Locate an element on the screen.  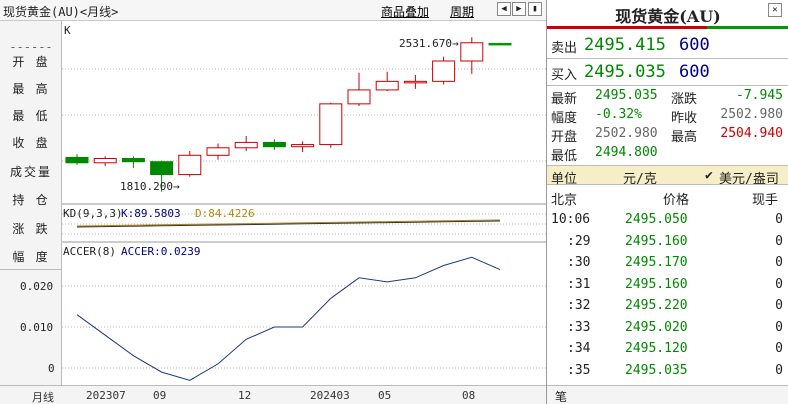
low-label: 最低 is located at coordinates (564, 156).